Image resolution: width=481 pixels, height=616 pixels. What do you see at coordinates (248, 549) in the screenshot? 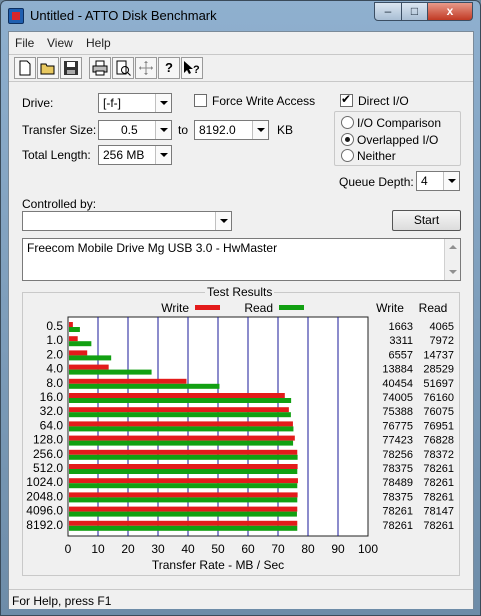
I see `x-tick-label-60: 60` at bounding box center [248, 549].